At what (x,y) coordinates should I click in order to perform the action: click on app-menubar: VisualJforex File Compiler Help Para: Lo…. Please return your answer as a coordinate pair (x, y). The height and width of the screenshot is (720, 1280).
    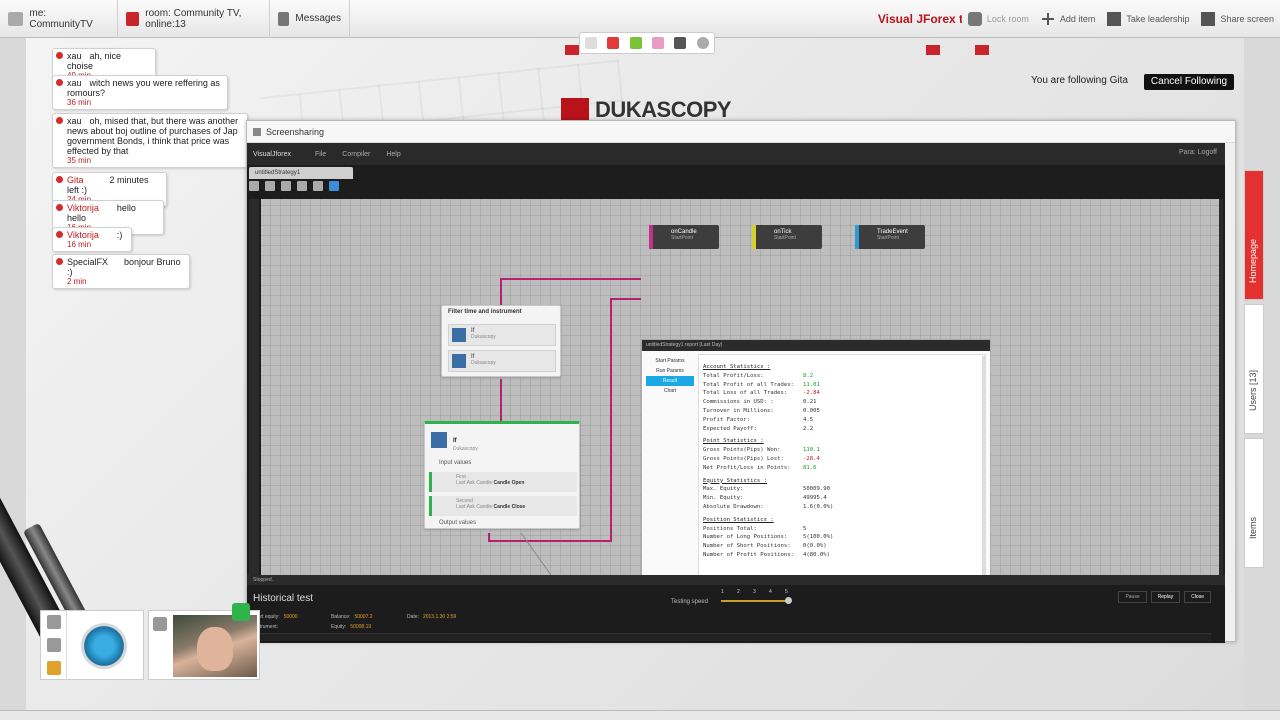
    Looking at the image, I should click on (736, 154).